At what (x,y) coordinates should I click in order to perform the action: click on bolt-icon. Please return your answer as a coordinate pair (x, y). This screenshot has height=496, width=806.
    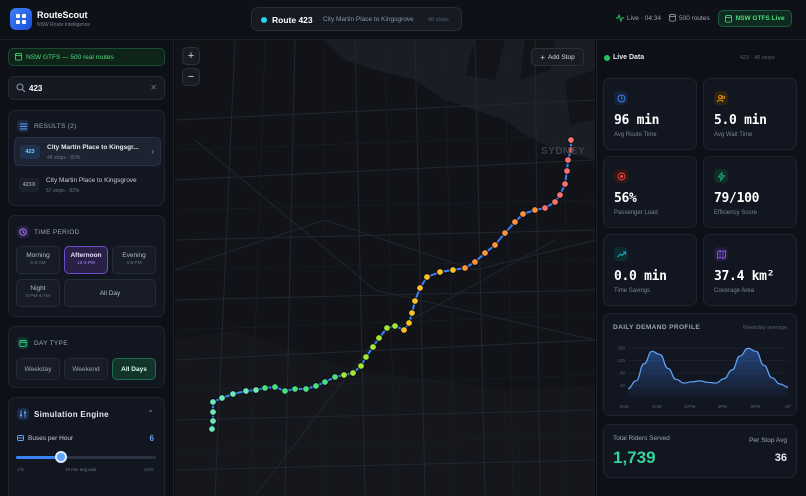
    Looking at the image, I should click on (721, 176).